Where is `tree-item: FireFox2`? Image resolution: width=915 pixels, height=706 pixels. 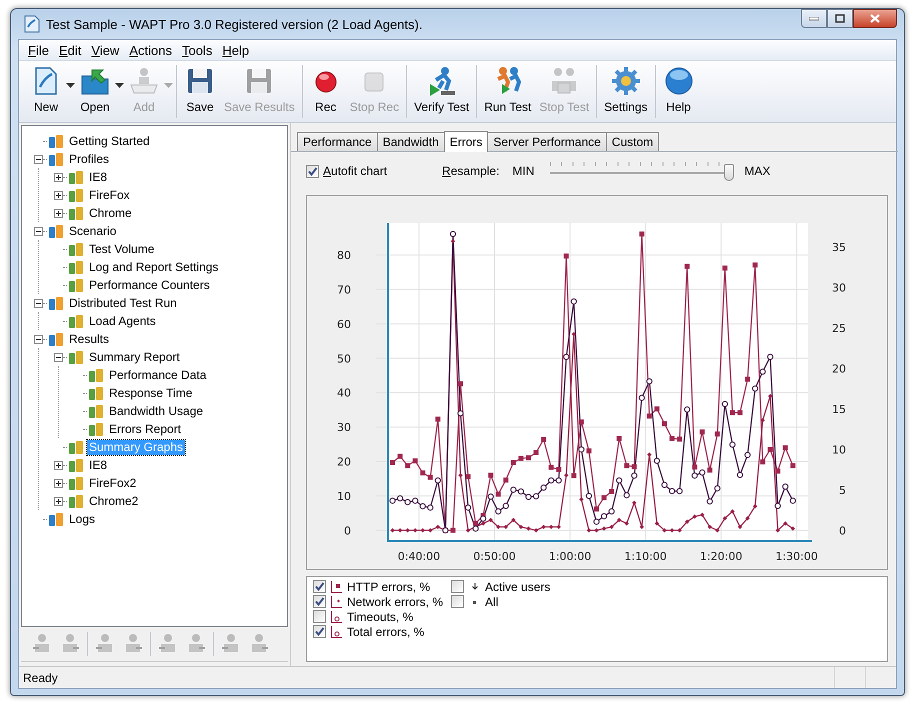
tree-item: FireFox2 is located at coordinates (112, 483).